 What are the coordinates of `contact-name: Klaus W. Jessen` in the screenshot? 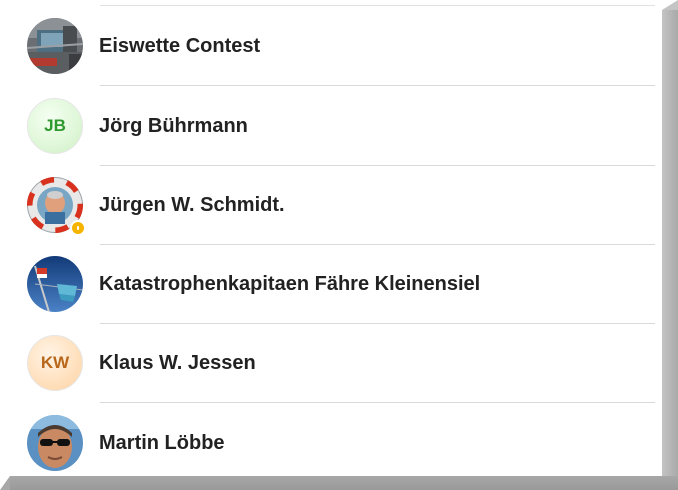 It's located at (177, 363).